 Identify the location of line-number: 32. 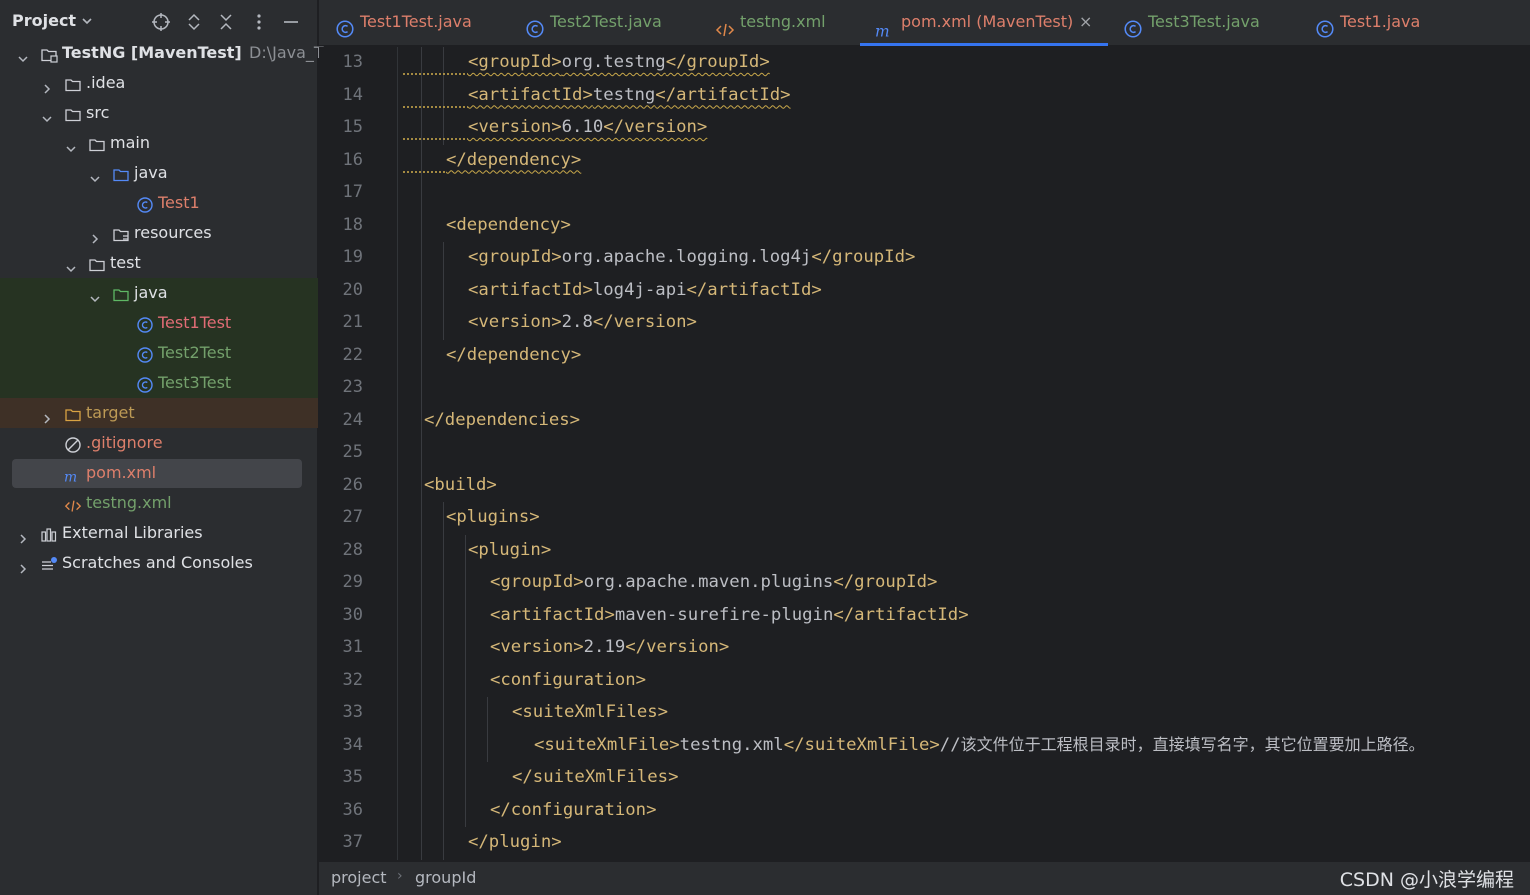
(352, 679).